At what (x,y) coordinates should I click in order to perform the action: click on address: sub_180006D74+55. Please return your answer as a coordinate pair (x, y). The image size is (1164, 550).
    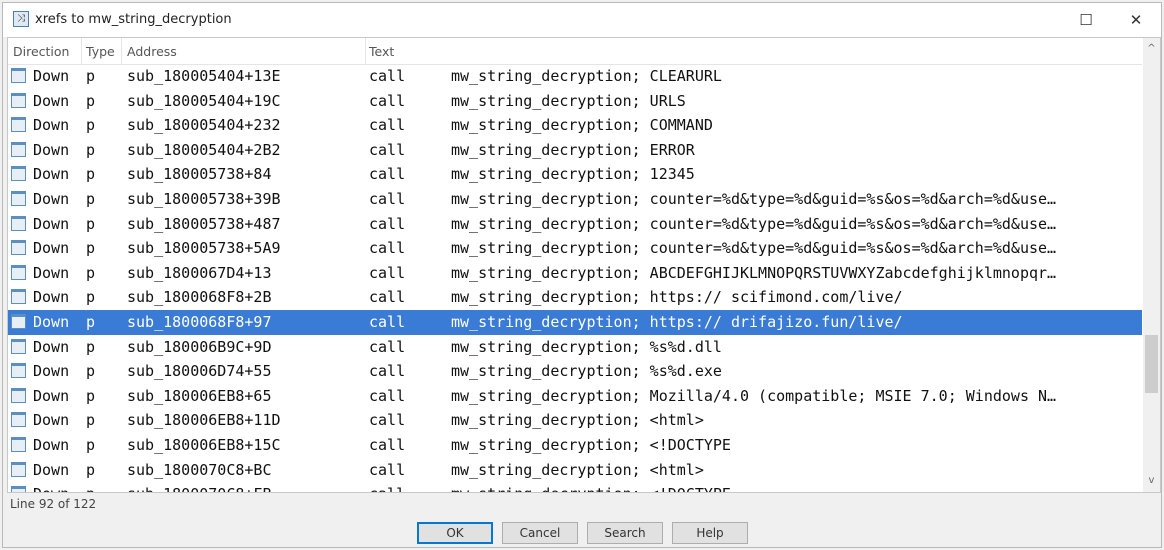
    Looking at the image, I should click on (199, 371).